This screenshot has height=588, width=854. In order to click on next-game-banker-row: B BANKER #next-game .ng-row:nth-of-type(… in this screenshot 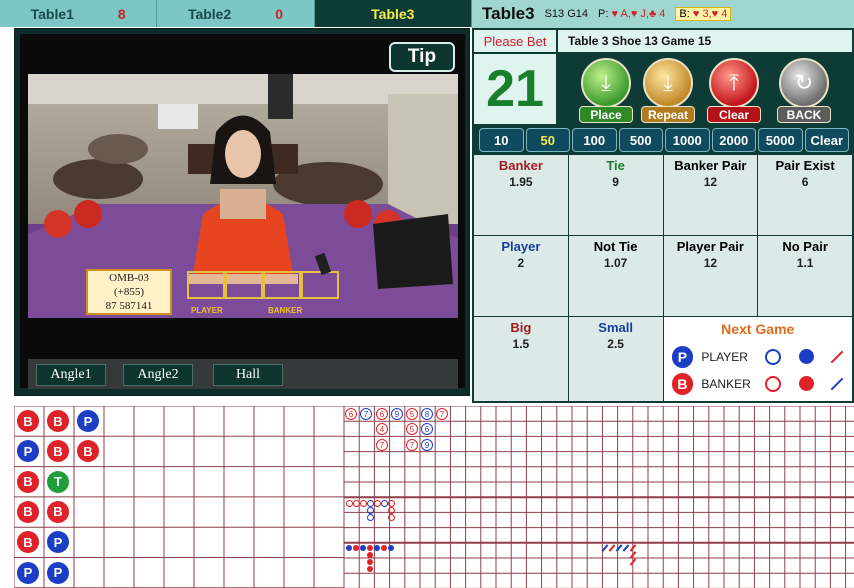, I will do `click(758, 383)`.